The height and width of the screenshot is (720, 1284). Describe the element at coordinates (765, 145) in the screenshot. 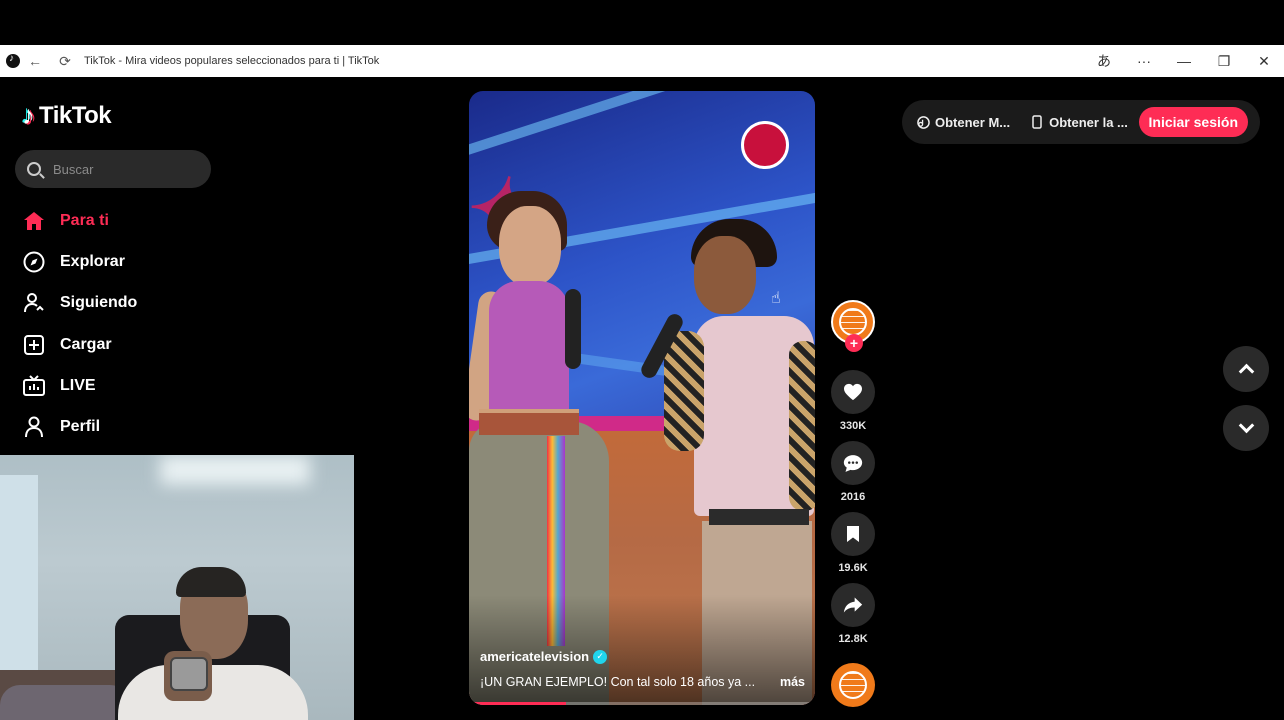

I see `show-logo-globe` at that location.